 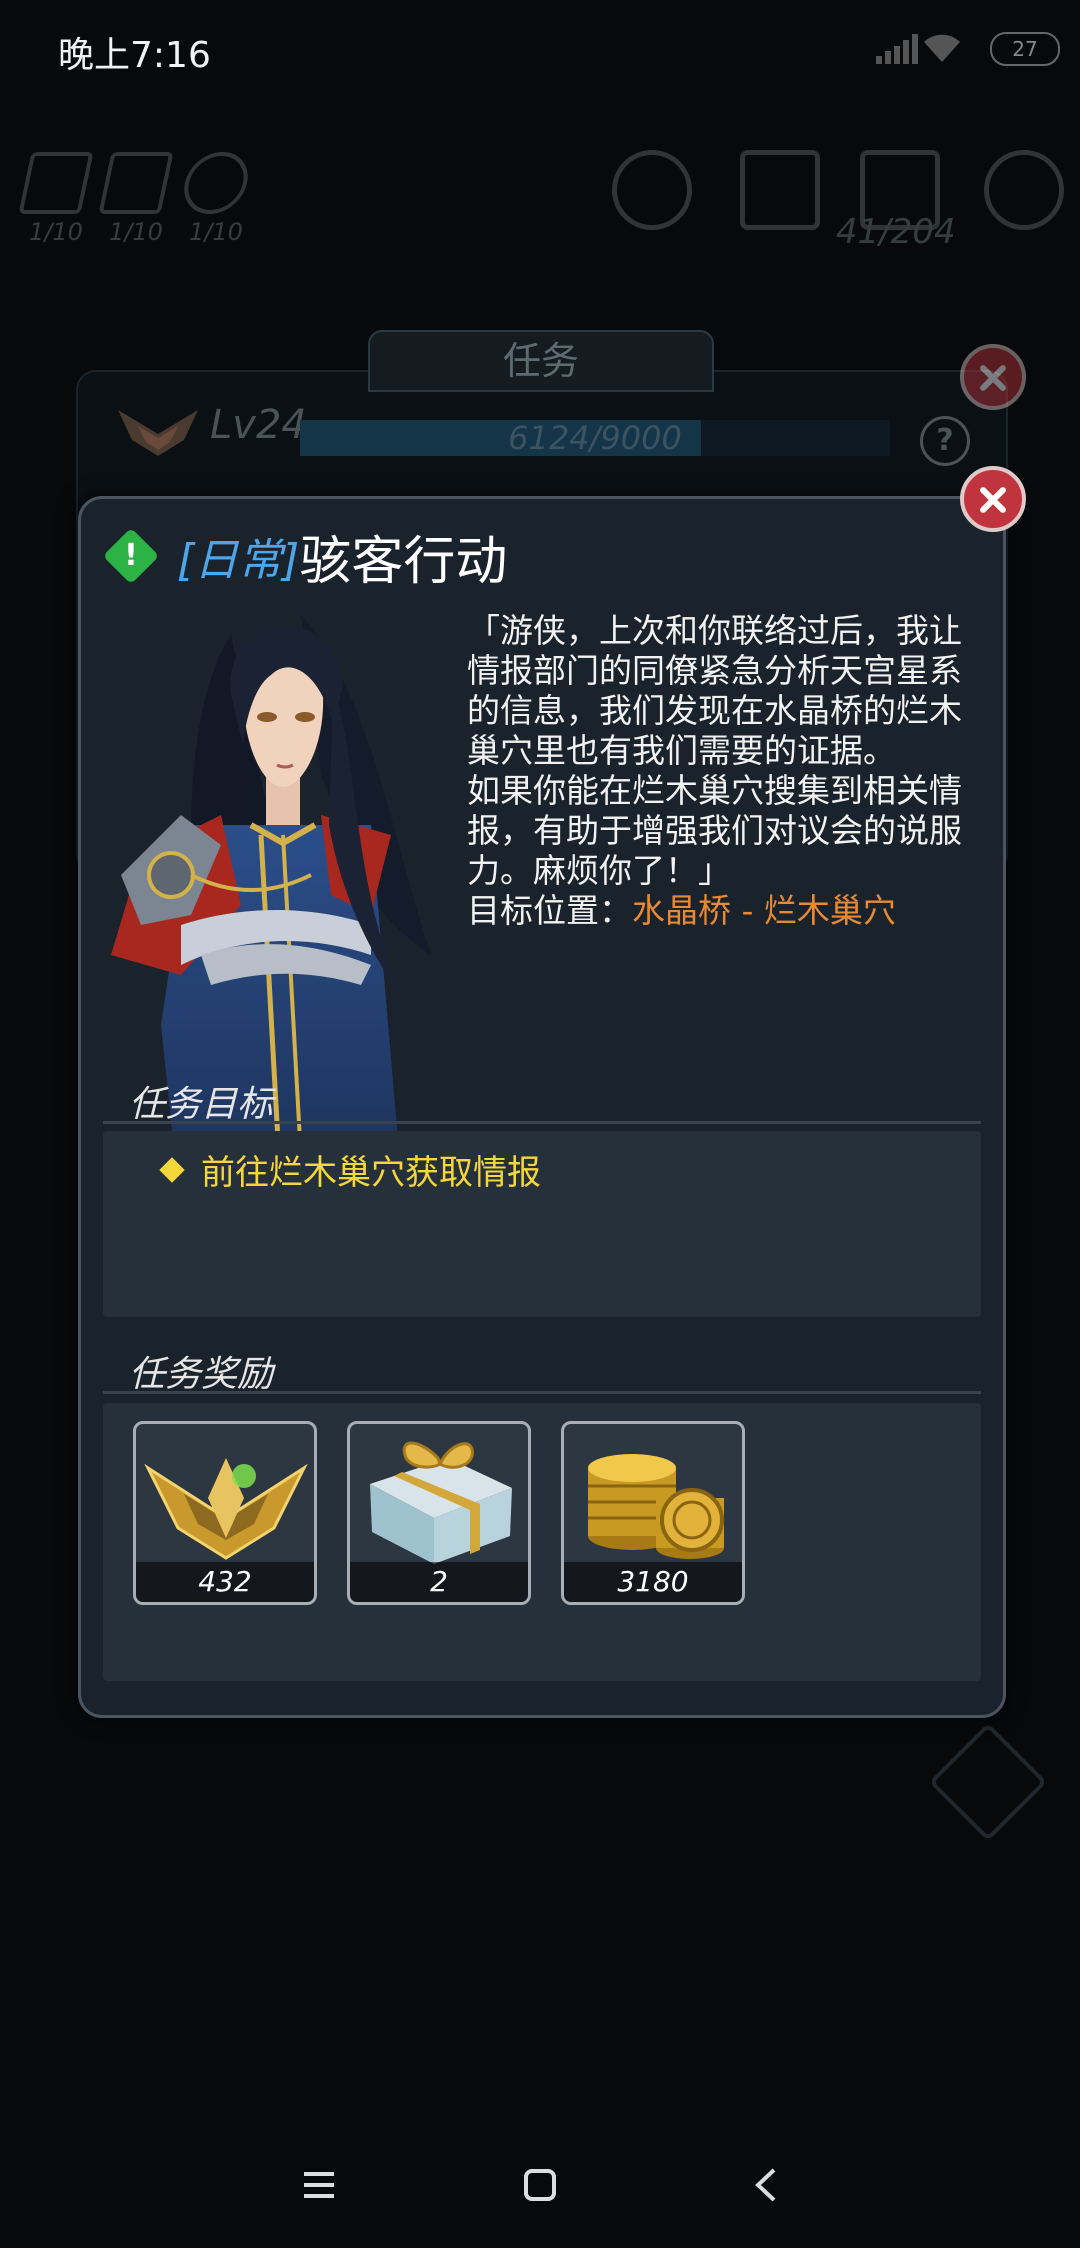 What do you see at coordinates (172, 1169) in the screenshot?
I see `diamond-bullet-icon` at bounding box center [172, 1169].